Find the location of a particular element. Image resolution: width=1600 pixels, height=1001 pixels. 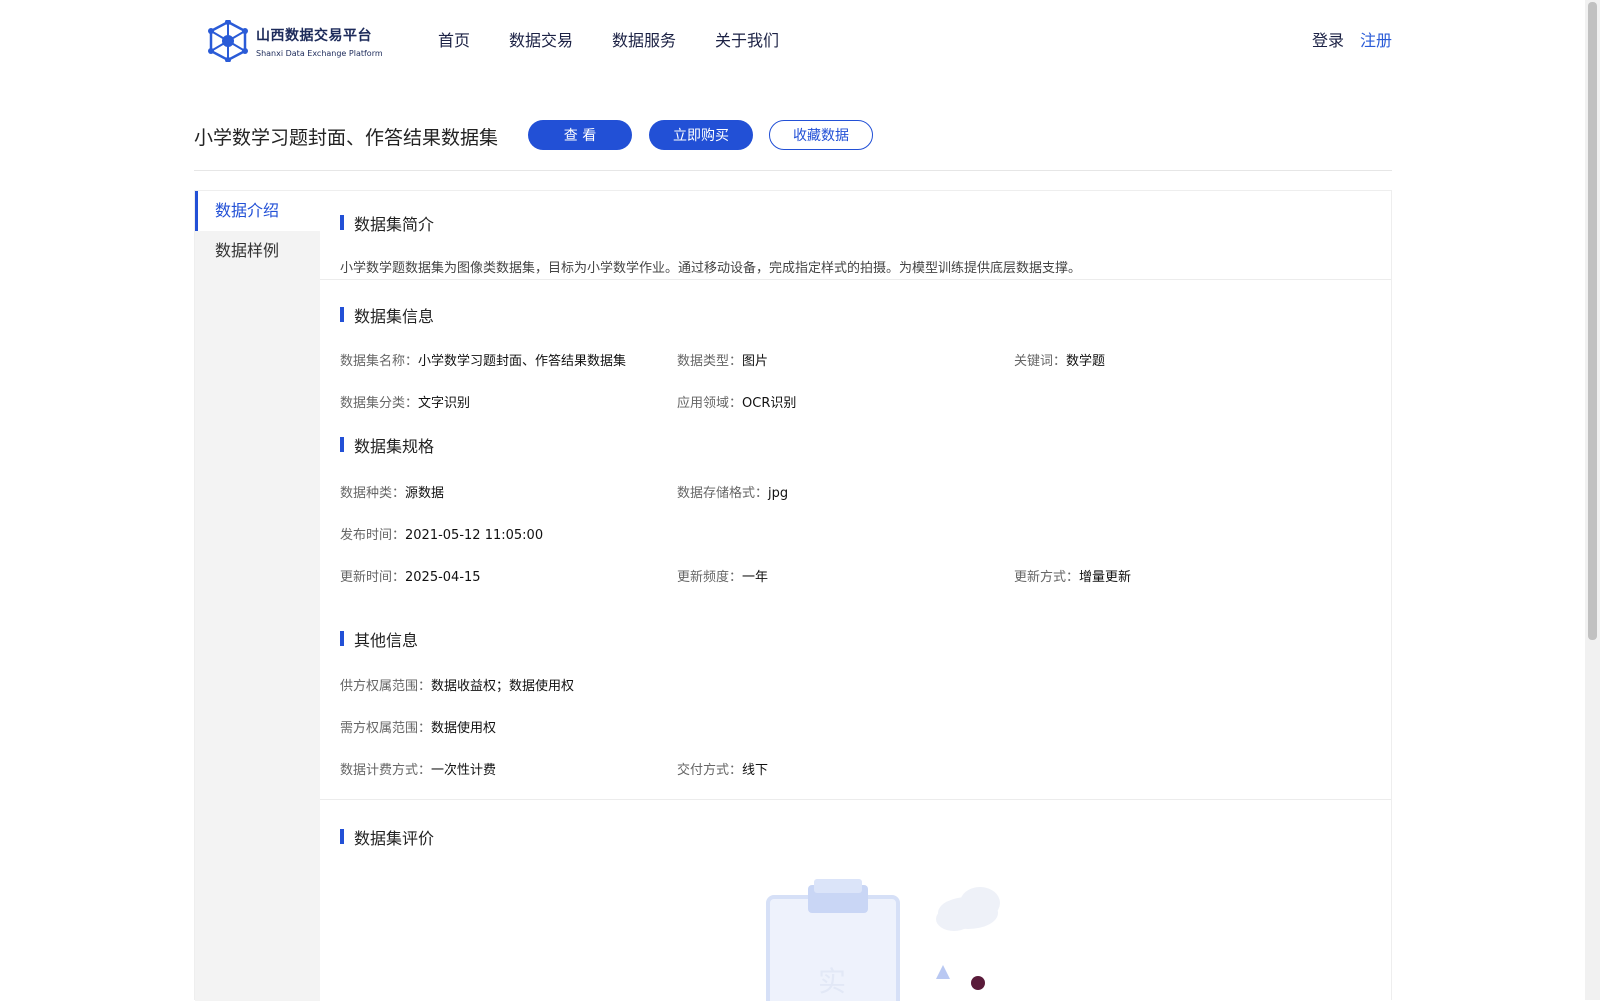

logo-subtitle: Shanxi Data Exchange Platform is located at coordinates (319, 53).